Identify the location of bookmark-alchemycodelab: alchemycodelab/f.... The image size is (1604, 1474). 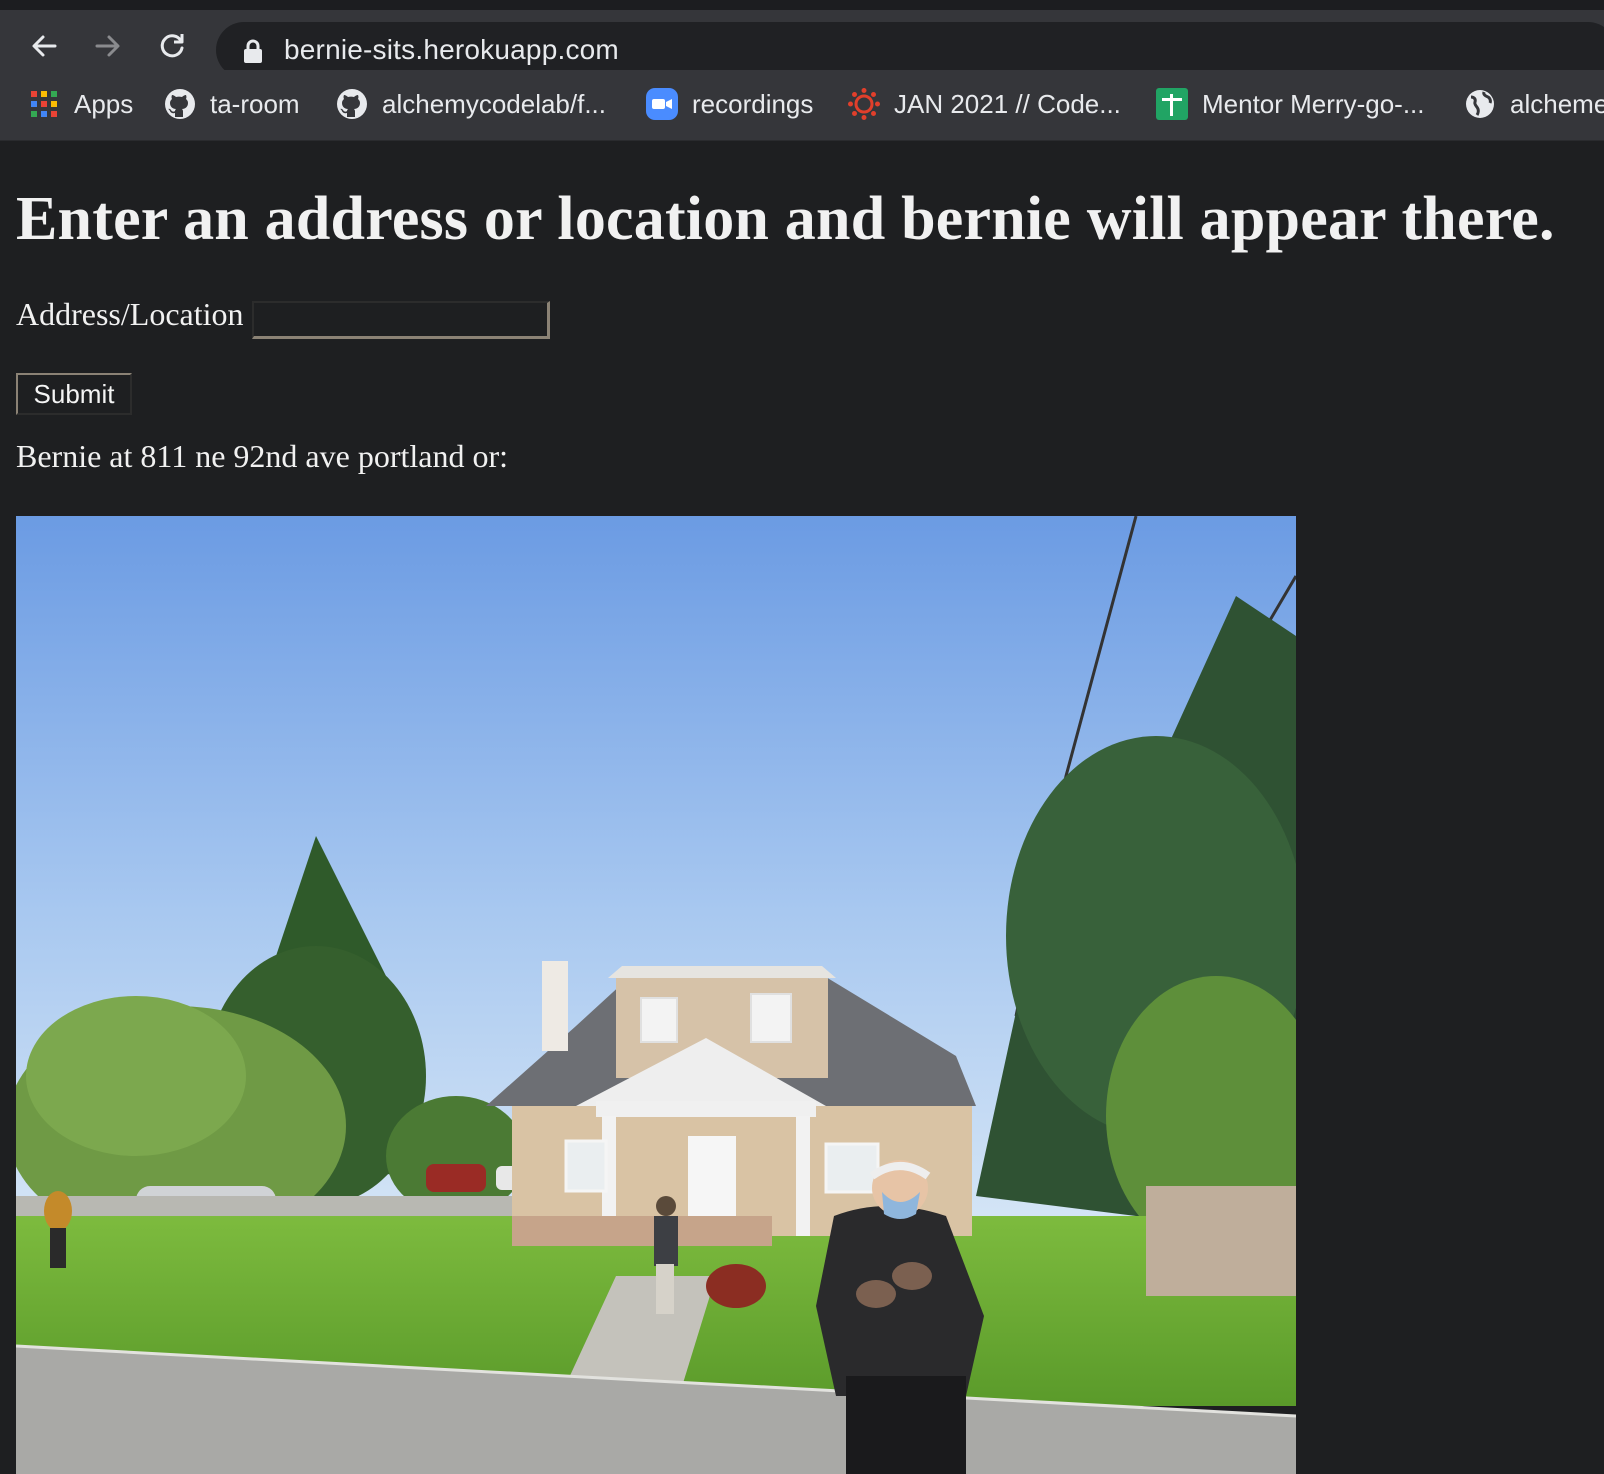
(471, 104).